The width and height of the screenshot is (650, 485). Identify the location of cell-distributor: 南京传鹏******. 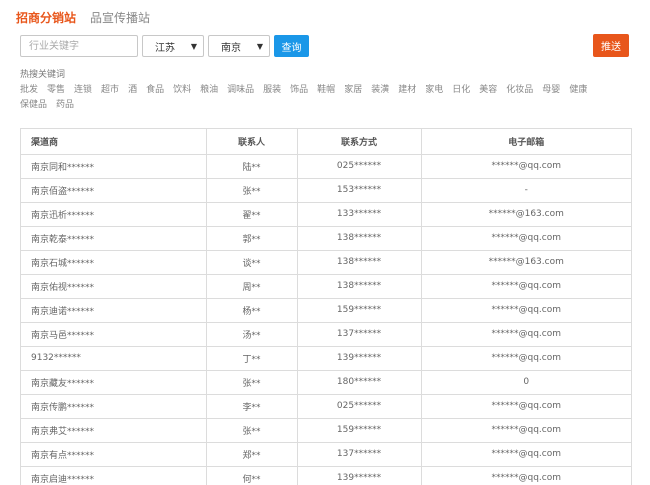
(114, 406).